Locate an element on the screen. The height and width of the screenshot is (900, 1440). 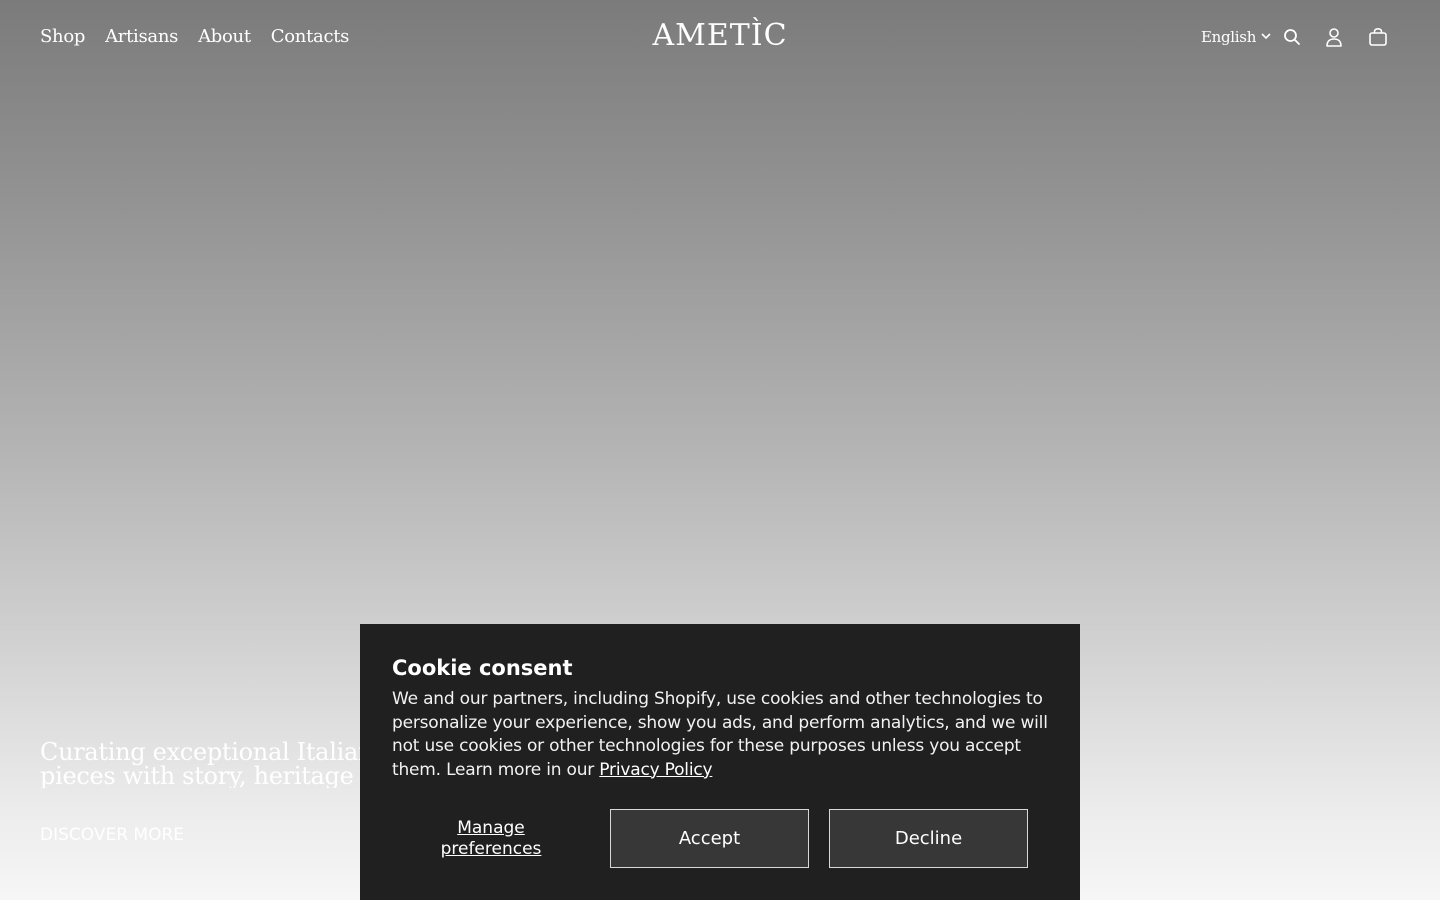
manage-preferences-button: Manage preferences is located at coordinates (491, 838).